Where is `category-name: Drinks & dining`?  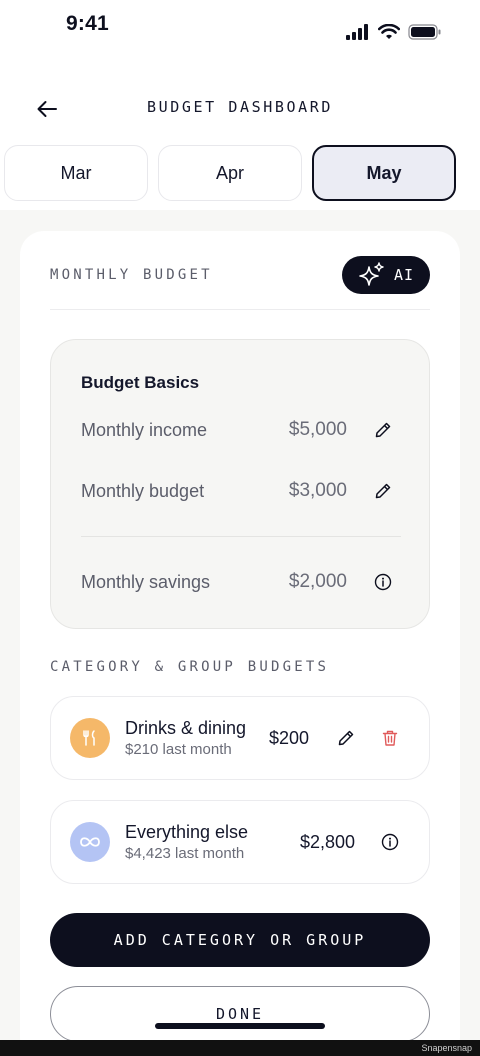 category-name: Drinks & dining is located at coordinates (186, 728).